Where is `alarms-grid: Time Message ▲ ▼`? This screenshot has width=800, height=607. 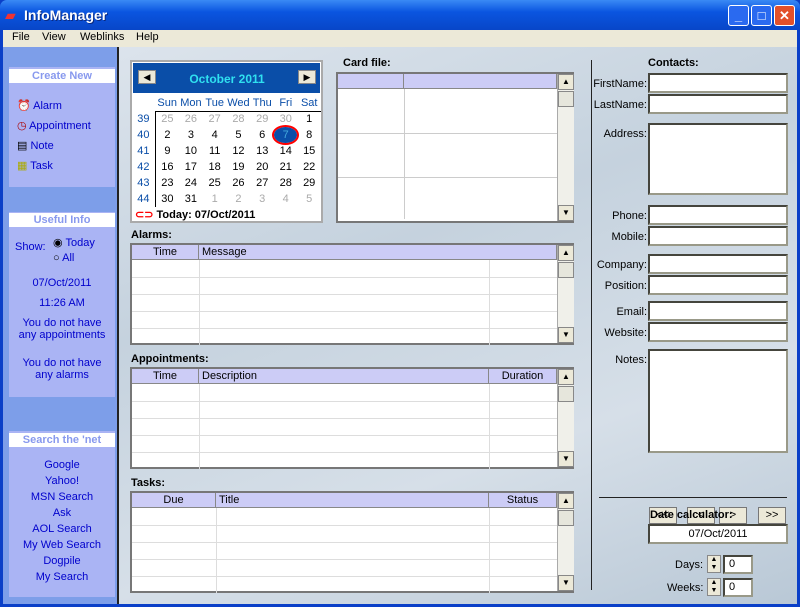
alarms-grid: Time Message ▲ ▼ is located at coordinates (352, 294).